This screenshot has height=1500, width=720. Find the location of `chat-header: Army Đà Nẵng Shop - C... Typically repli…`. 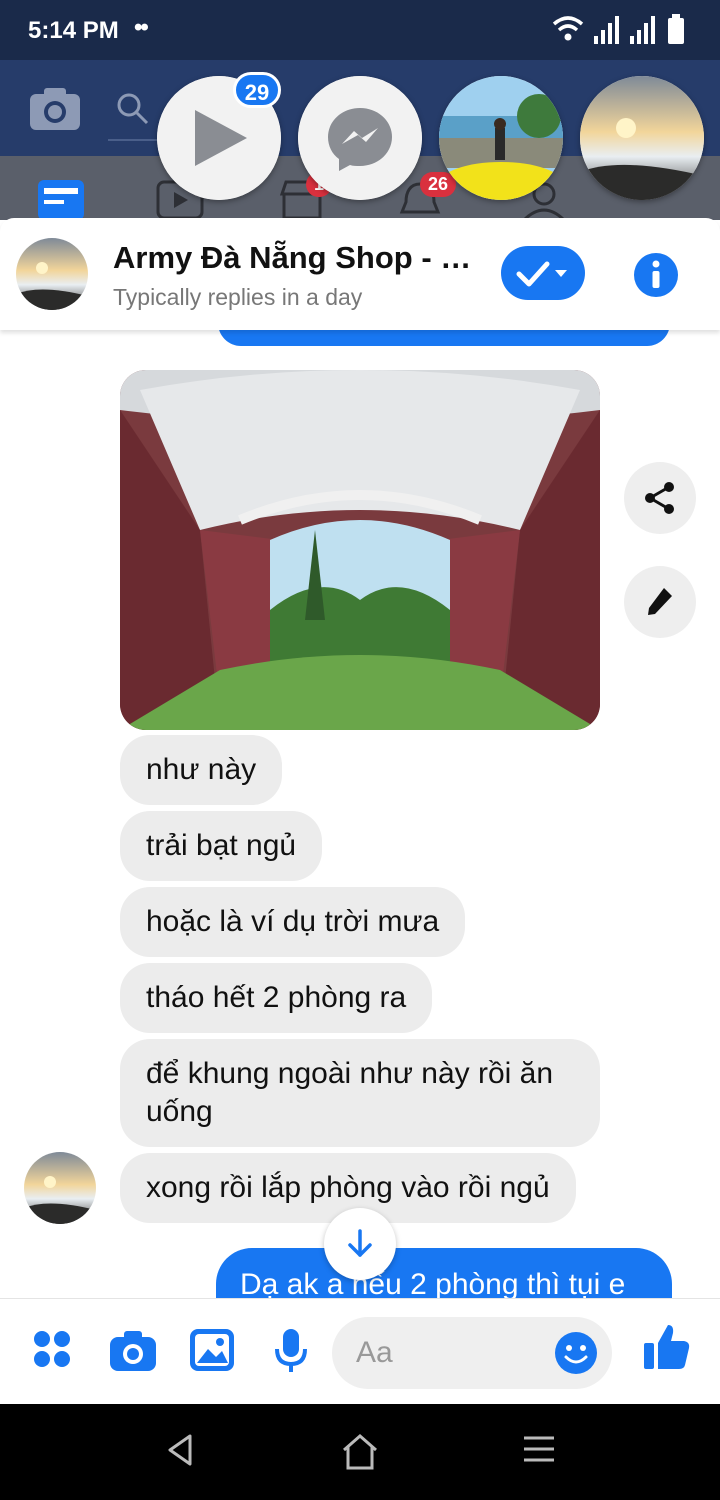

chat-header: Army Đà Nẵng Shop - C... Typically repli… is located at coordinates (360, 274).